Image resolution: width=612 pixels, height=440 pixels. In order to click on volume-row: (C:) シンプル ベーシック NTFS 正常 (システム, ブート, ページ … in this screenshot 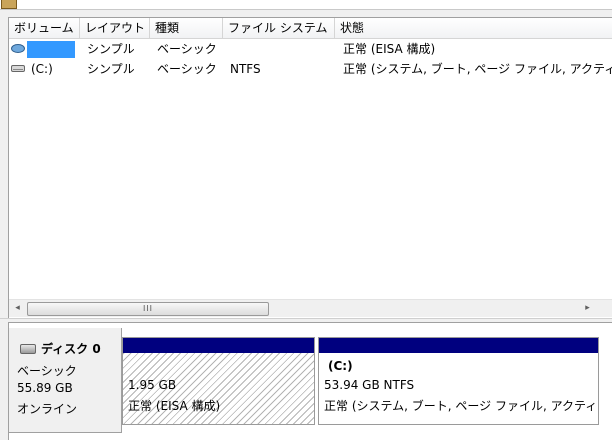, I will do `click(310, 69)`.